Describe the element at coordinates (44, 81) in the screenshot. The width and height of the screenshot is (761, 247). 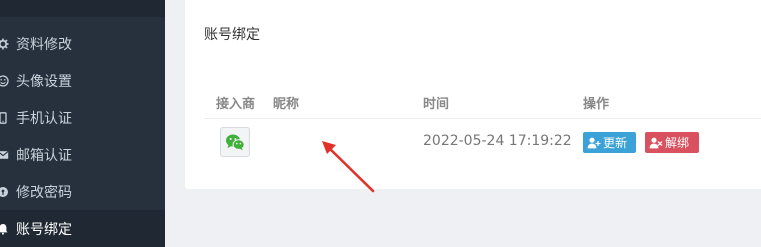
I see `sidebar-item-label: 头像设置` at that location.